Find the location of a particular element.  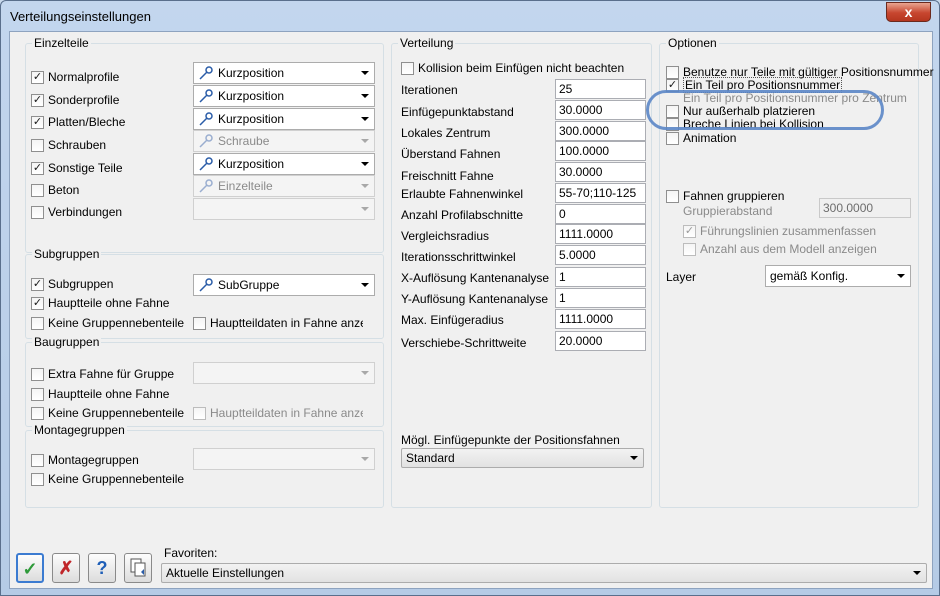

animation-checkbox: Animation is located at coordinates (701, 138).